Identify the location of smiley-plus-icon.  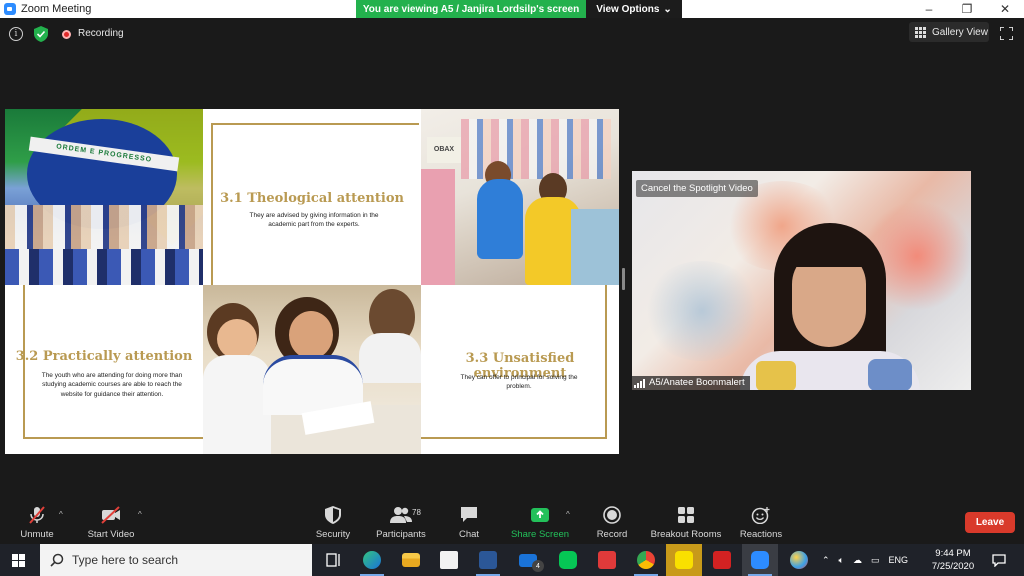
(761, 515).